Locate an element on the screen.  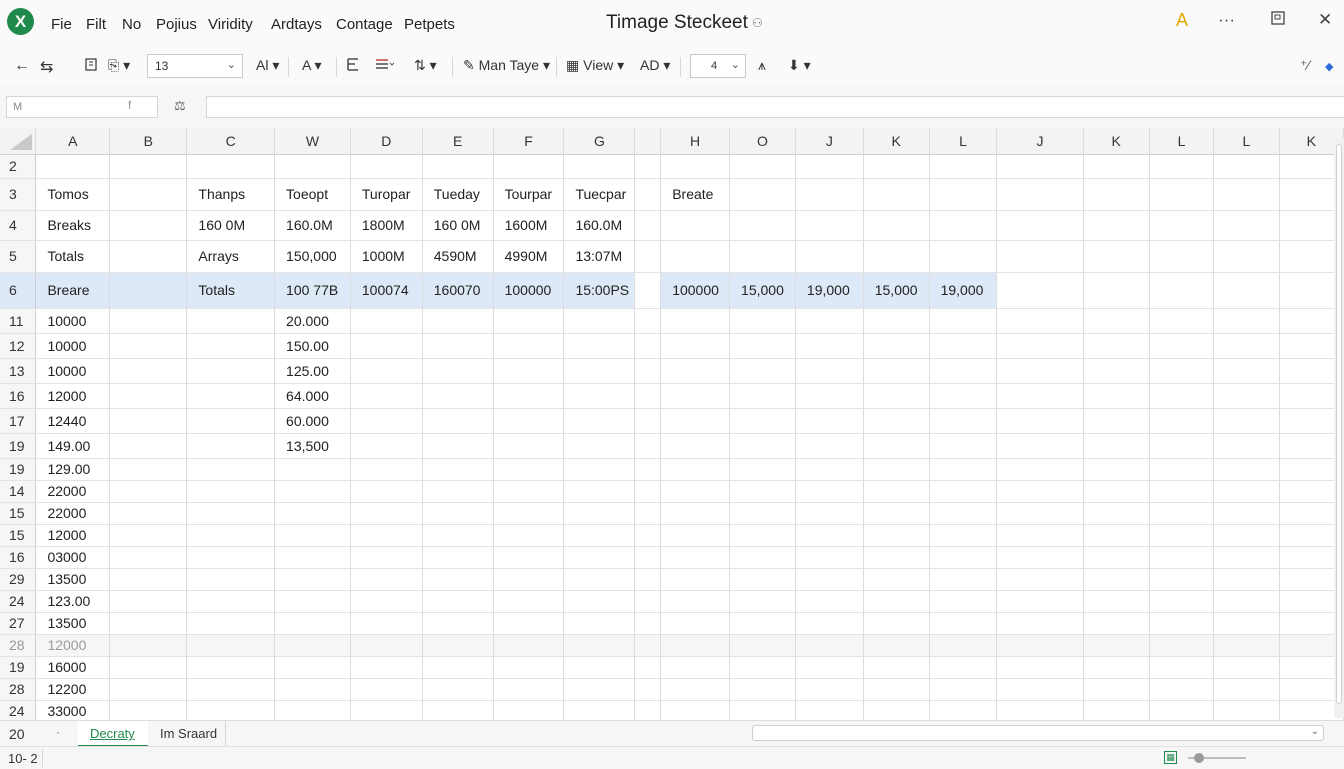
chart-icon: ⩚ is located at coordinates (762, 65).